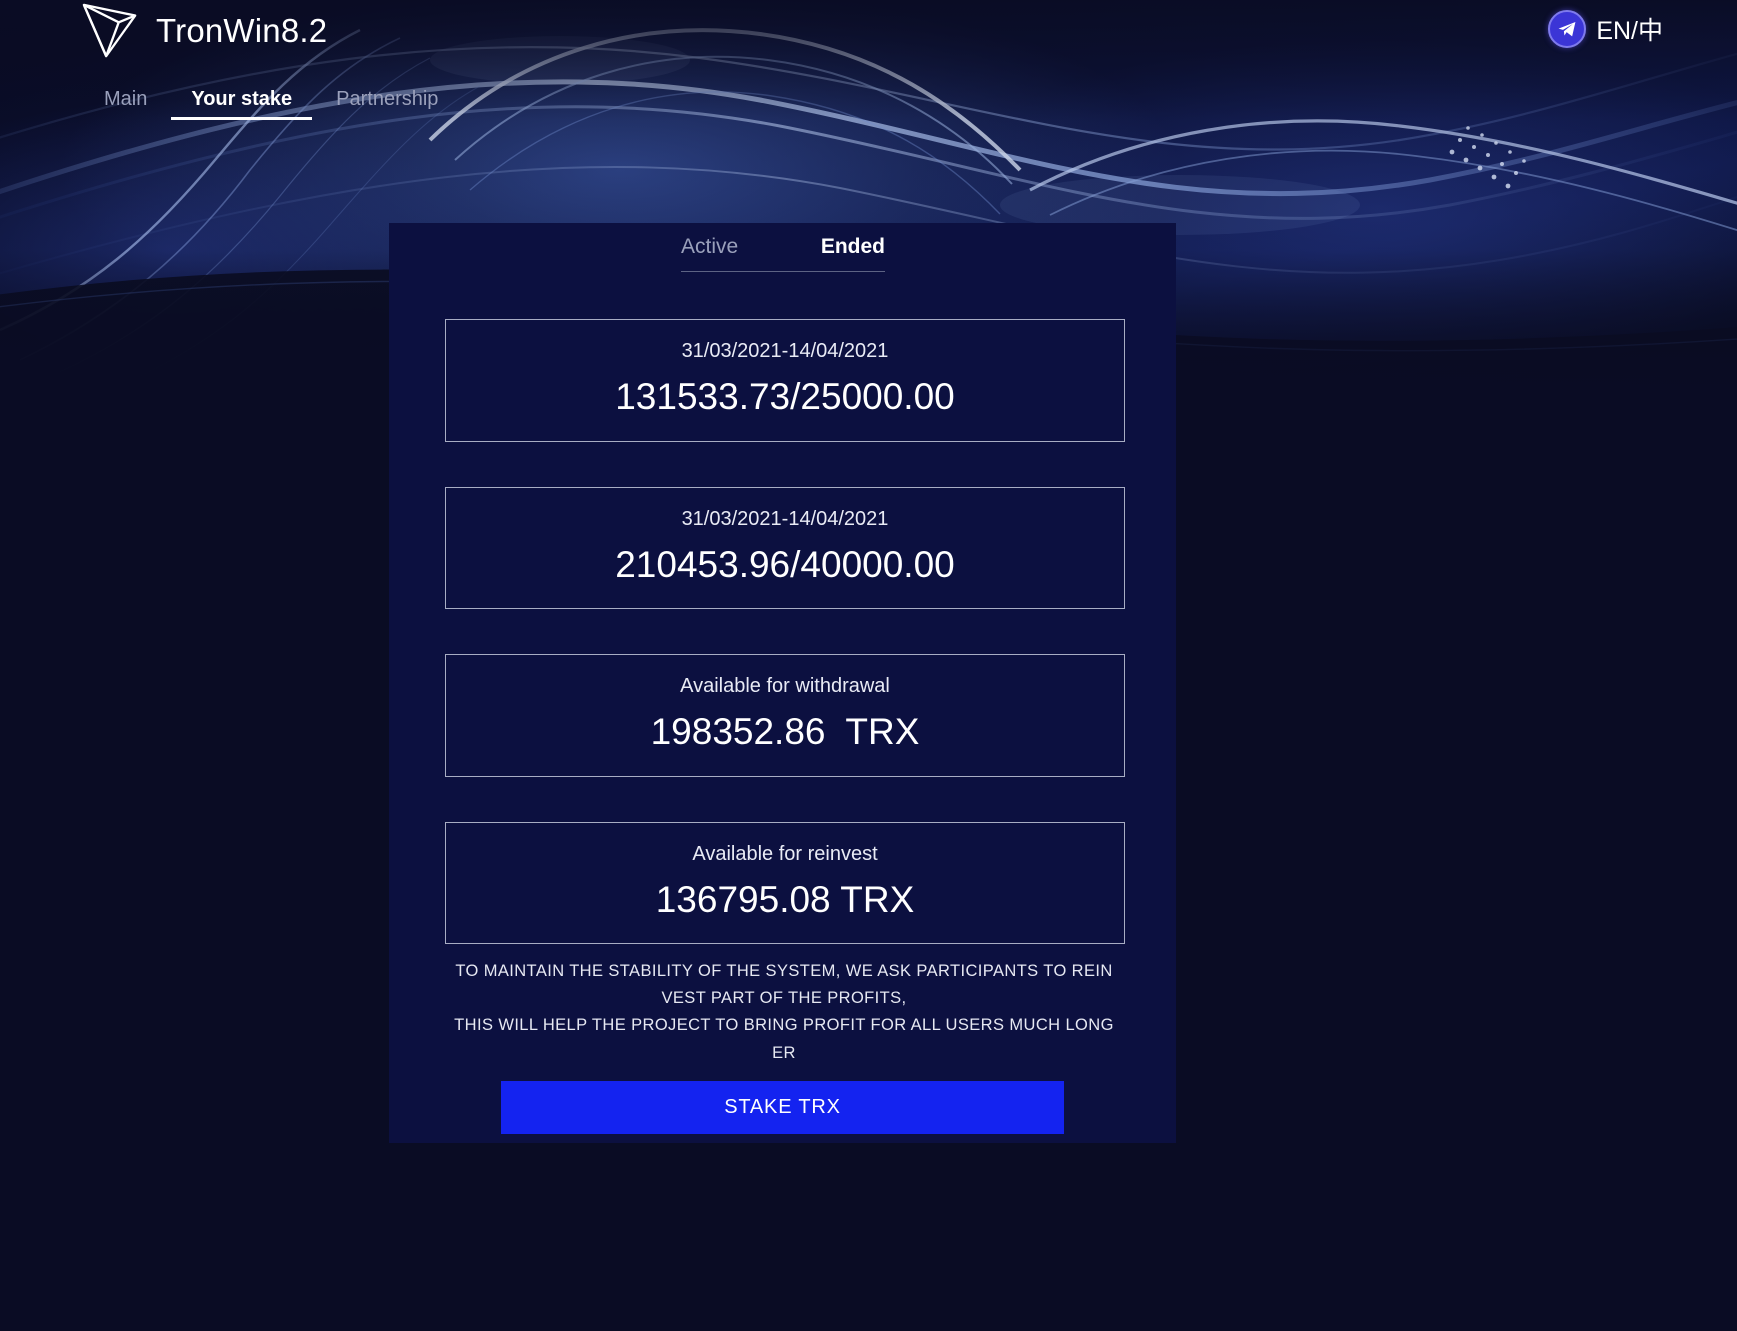 The width and height of the screenshot is (1737, 1331). Describe the element at coordinates (785, 899) in the screenshot. I see `available-for-reinvest-value: 136795.08 TRX` at that location.